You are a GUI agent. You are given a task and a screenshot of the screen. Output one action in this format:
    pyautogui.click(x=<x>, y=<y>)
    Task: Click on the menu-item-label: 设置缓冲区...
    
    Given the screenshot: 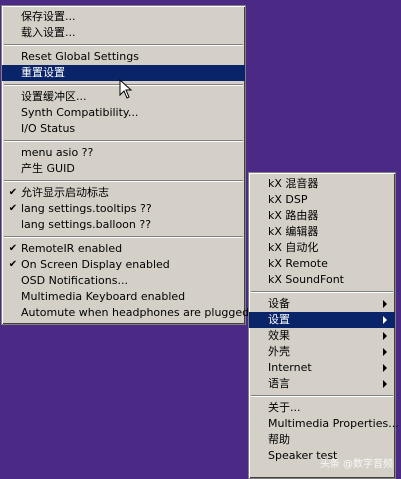 What is the action you would take?
    pyautogui.click(x=54, y=96)
    